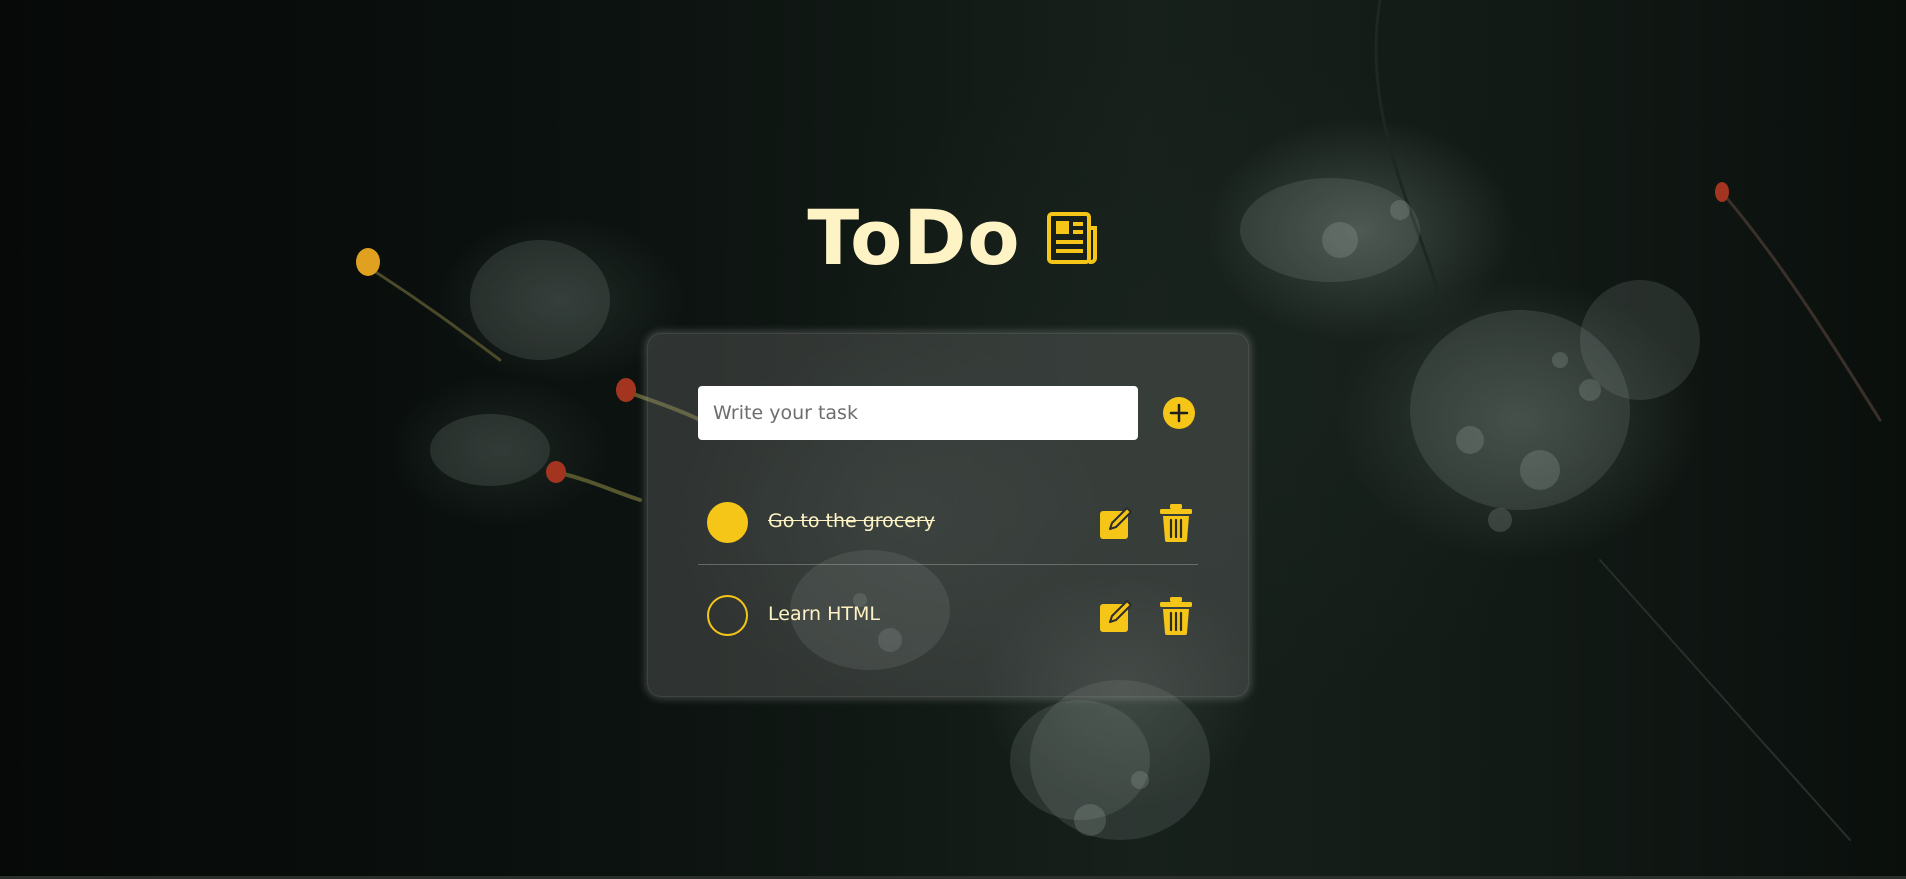  What do you see at coordinates (948, 616) in the screenshot?
I see `task-item: Learn HTML` at bounding box center [948, 616].